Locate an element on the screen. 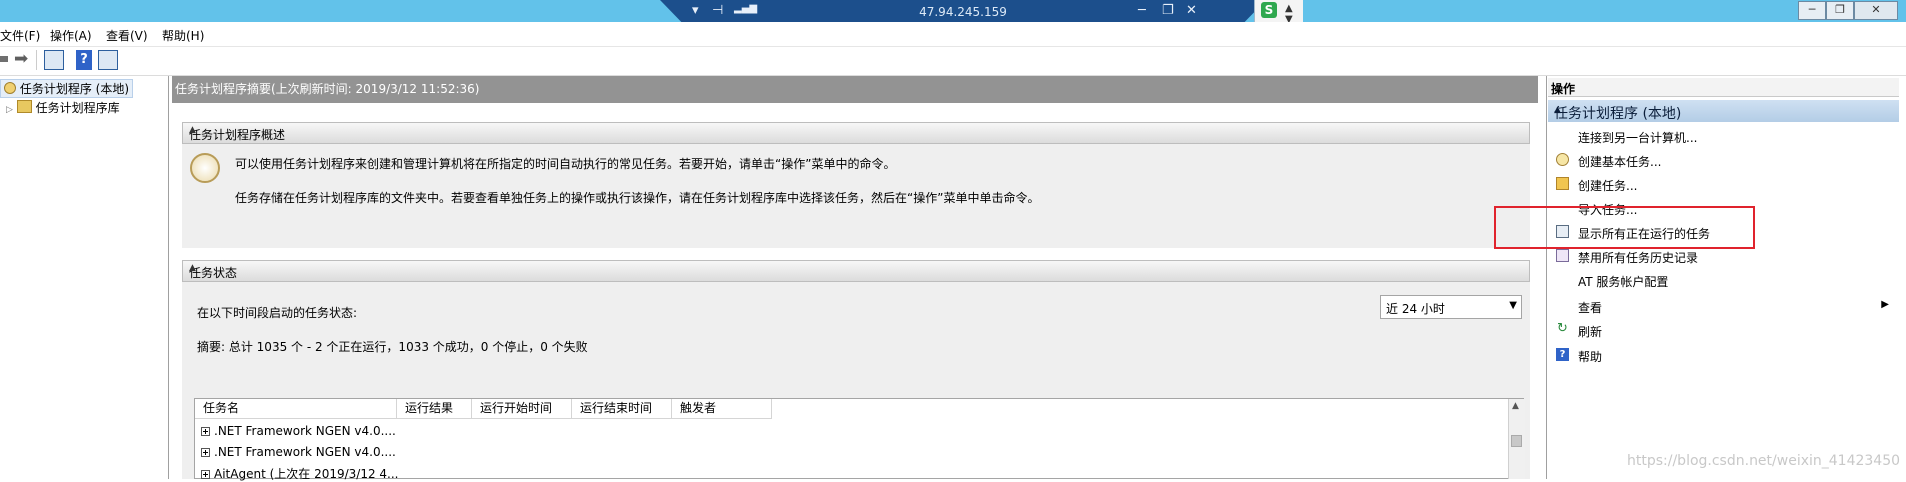 This screenshot has width=1906, height=482. menu-view: 查看(V) is located at coordinates (127, 35).